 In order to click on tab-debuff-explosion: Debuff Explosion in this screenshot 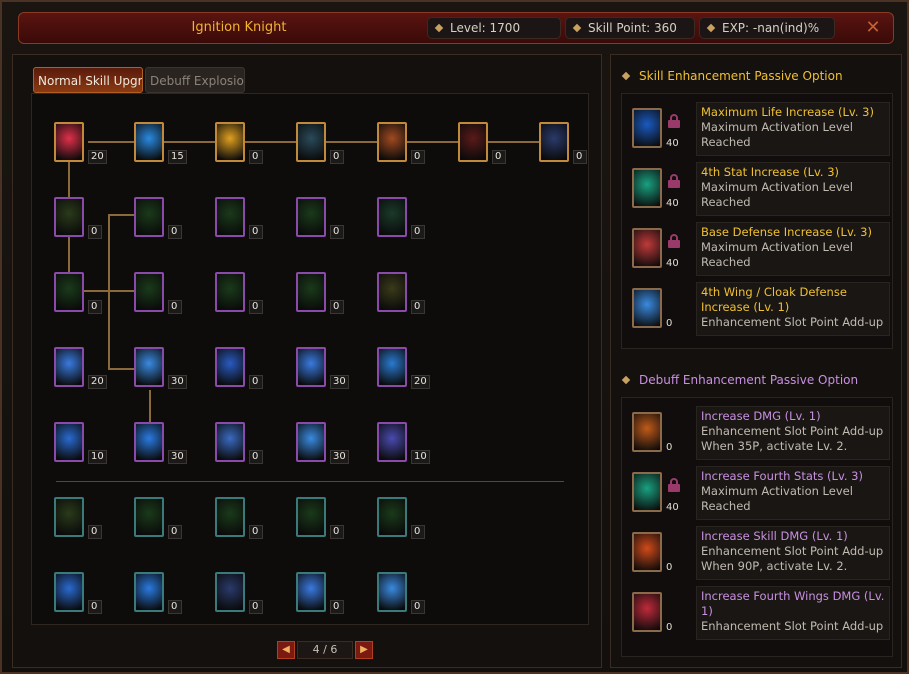, I will do `click(195, 80)`.